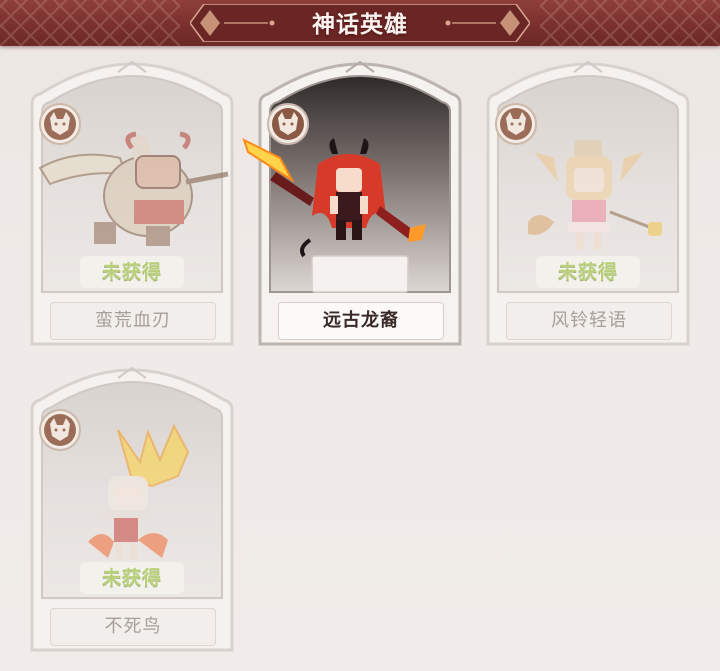  I want to click on hero-card-dragon: 远古龙裔, so click(353, 204).